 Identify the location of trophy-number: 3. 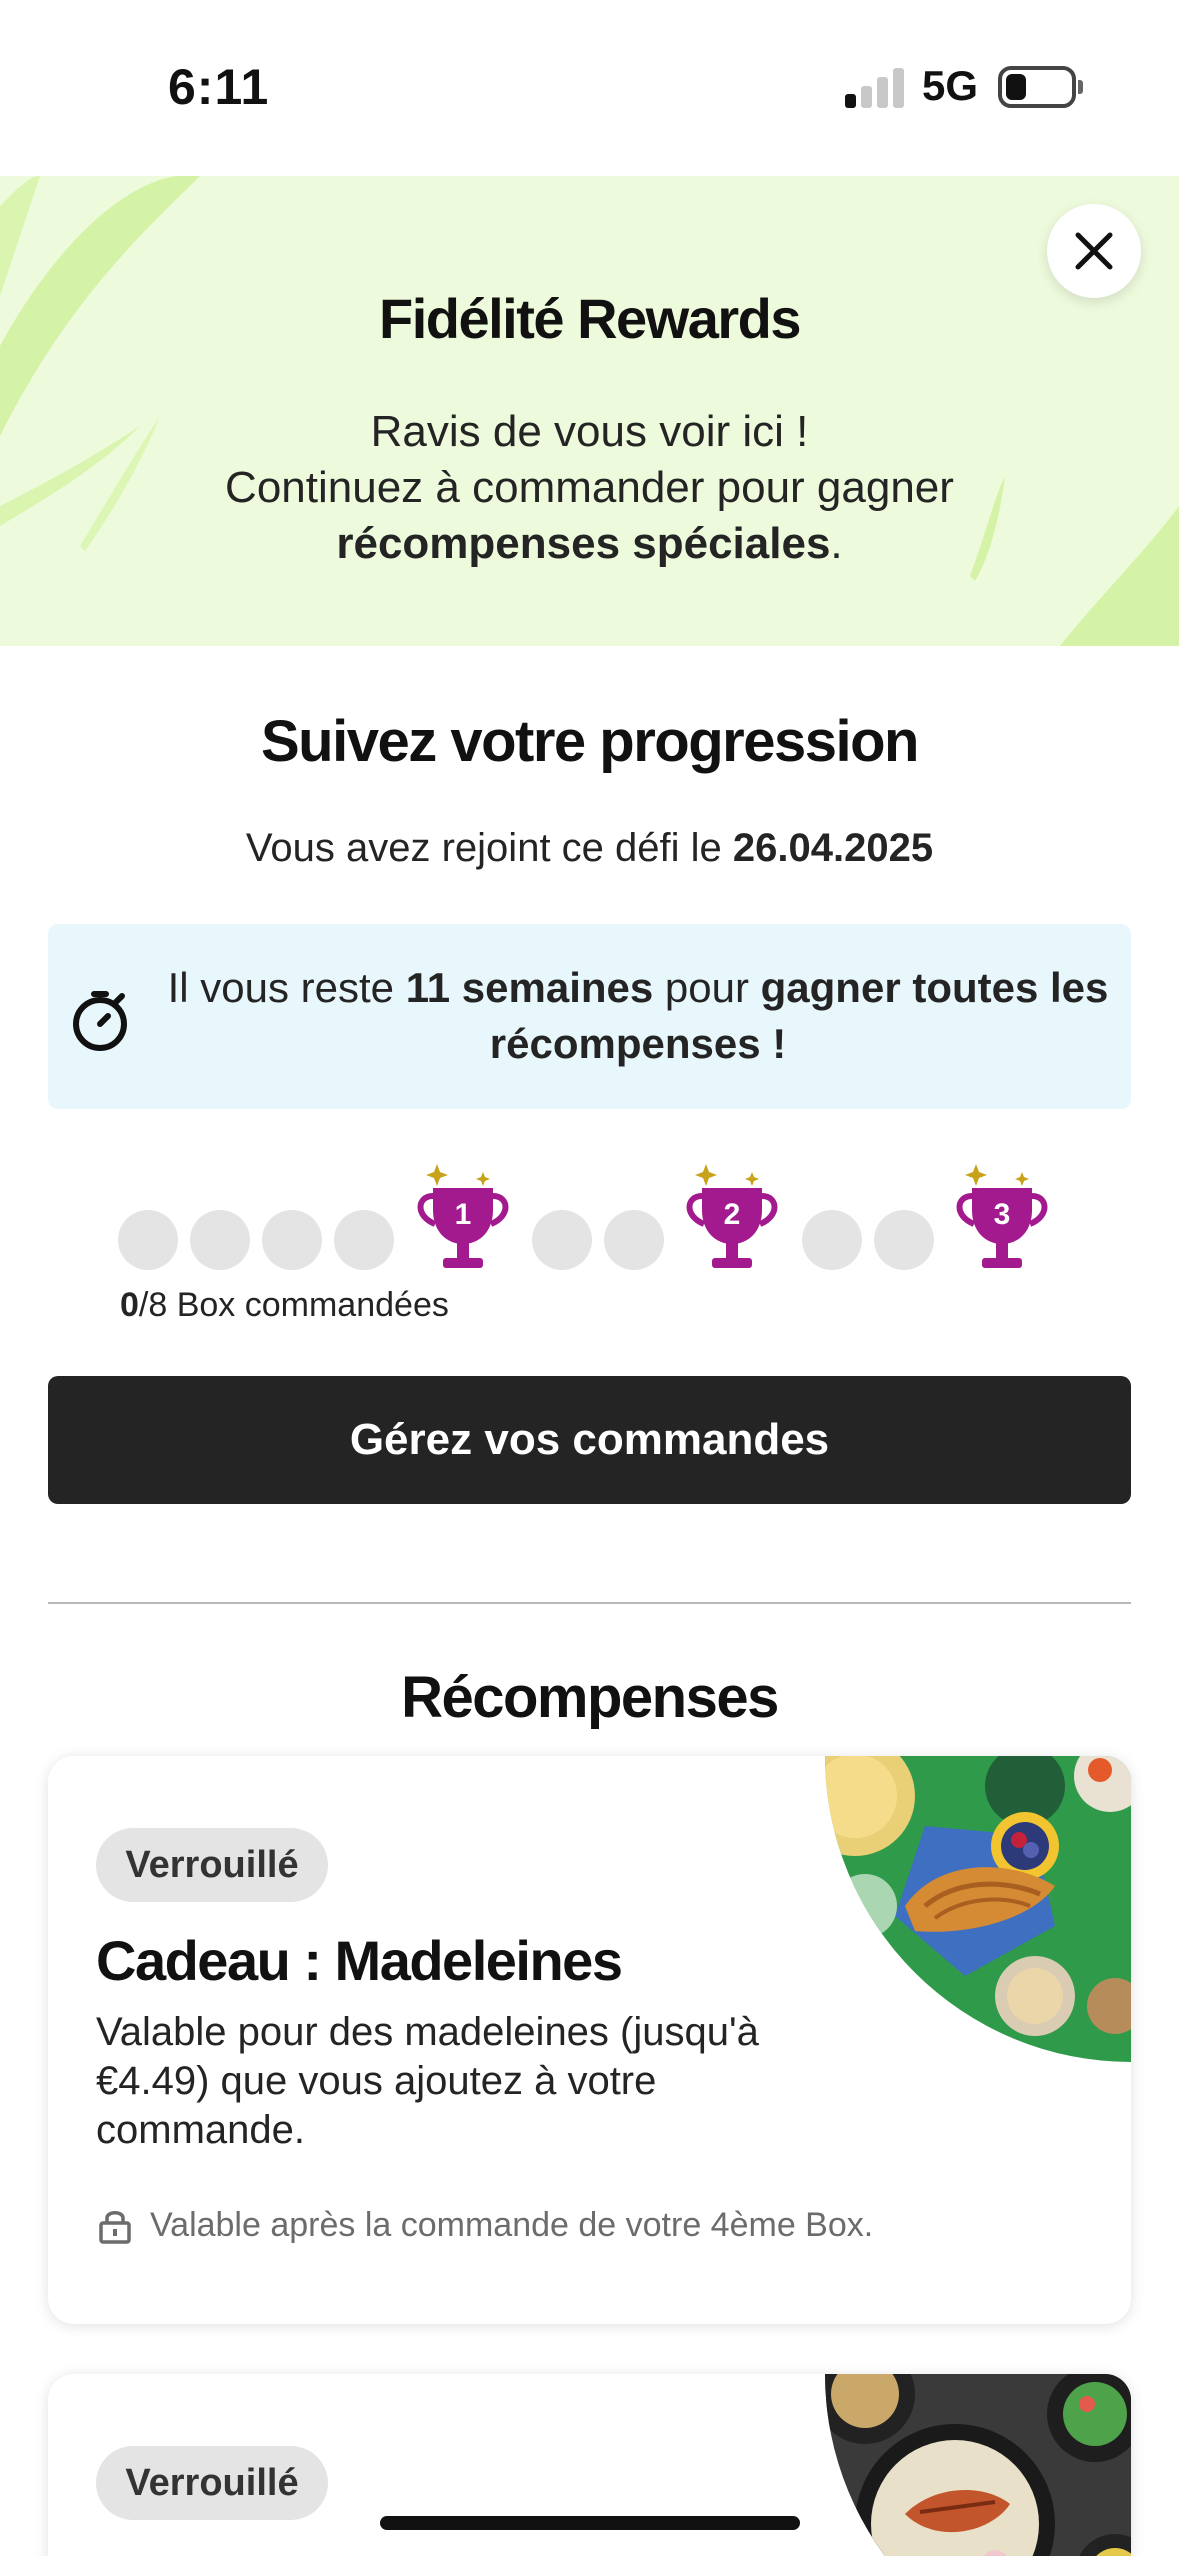
(1002, 1214).